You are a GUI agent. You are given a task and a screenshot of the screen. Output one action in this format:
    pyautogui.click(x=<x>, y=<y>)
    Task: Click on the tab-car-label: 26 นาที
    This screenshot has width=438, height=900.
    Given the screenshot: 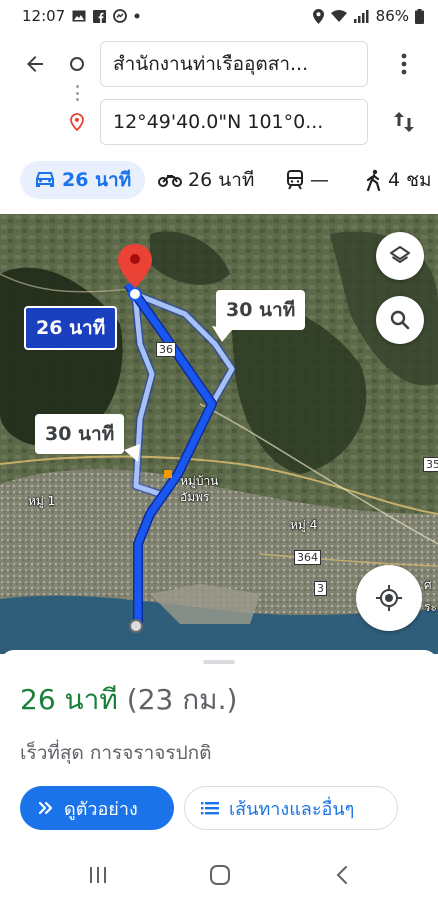 What is the action you would take?
    pyautogui.click(x=97, y=180)
    